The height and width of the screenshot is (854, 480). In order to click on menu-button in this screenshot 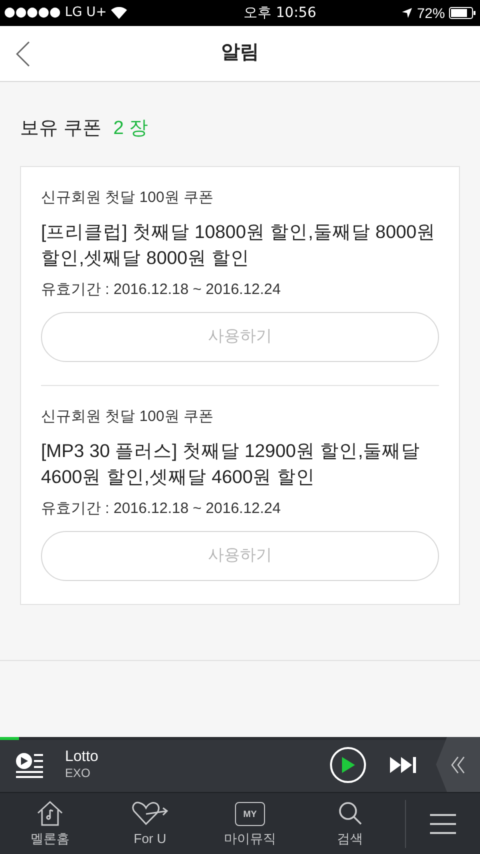, I will do `click(443, 824)`.